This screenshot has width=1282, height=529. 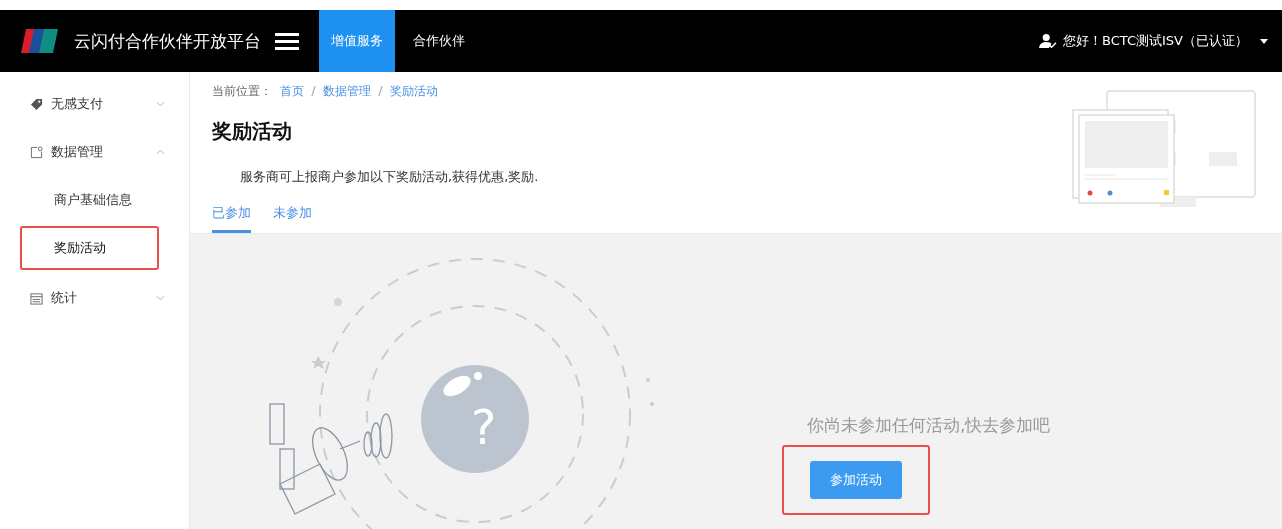 I want to click on sidebar-subitem: 商户基础信息, so click(x=89, y=200).